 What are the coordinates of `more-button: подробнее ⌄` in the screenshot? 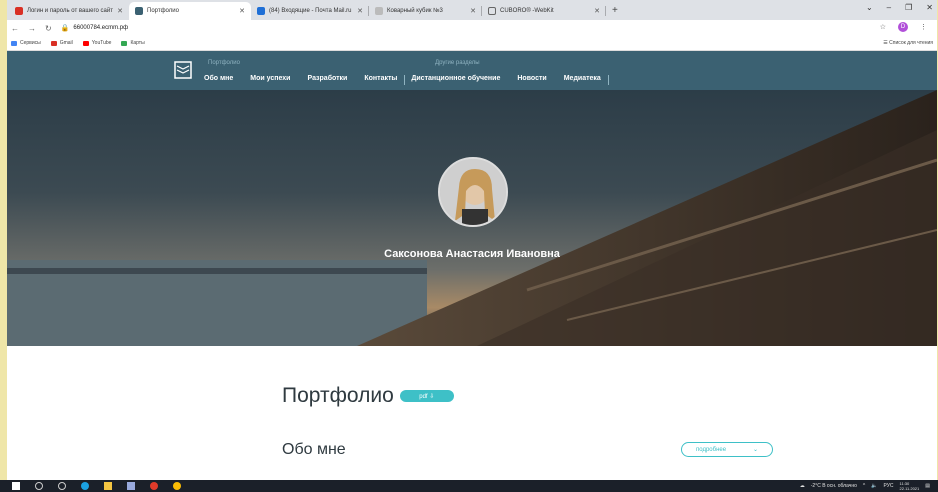 It's located at (727, 449).